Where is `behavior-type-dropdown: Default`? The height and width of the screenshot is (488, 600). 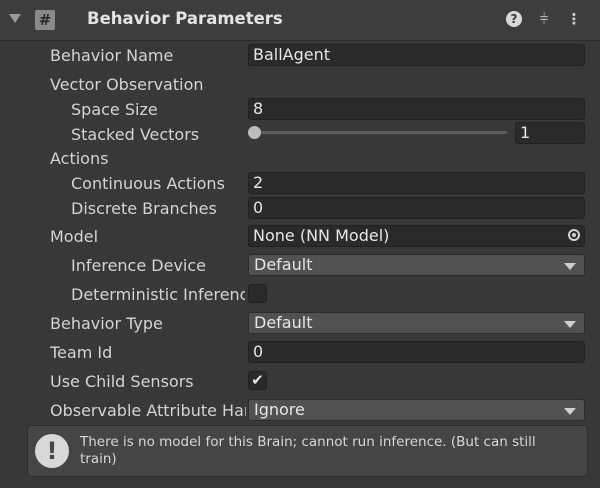
behavior-type-dropdown: Default is located at coordinates (416, 323).